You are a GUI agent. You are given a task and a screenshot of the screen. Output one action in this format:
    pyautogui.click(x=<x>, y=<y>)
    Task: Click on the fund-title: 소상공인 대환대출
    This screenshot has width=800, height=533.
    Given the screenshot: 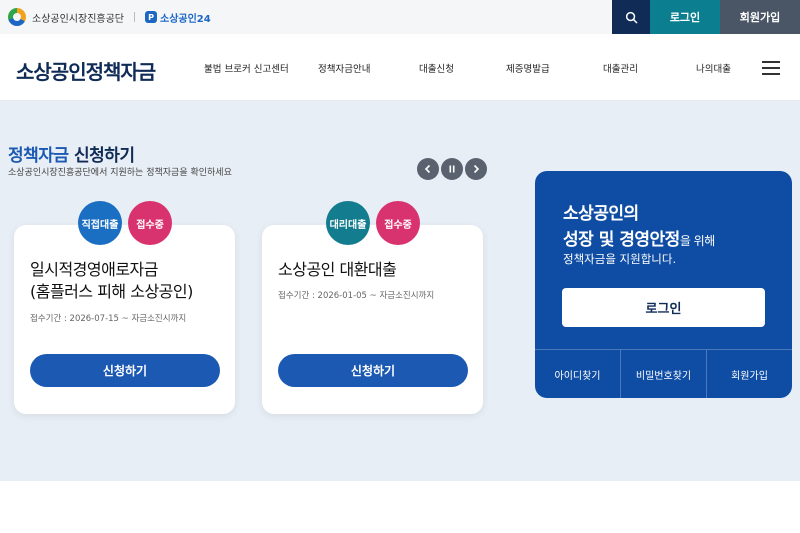 What is the action you would take?
    pyautogui.click(x=337, y=270)
    